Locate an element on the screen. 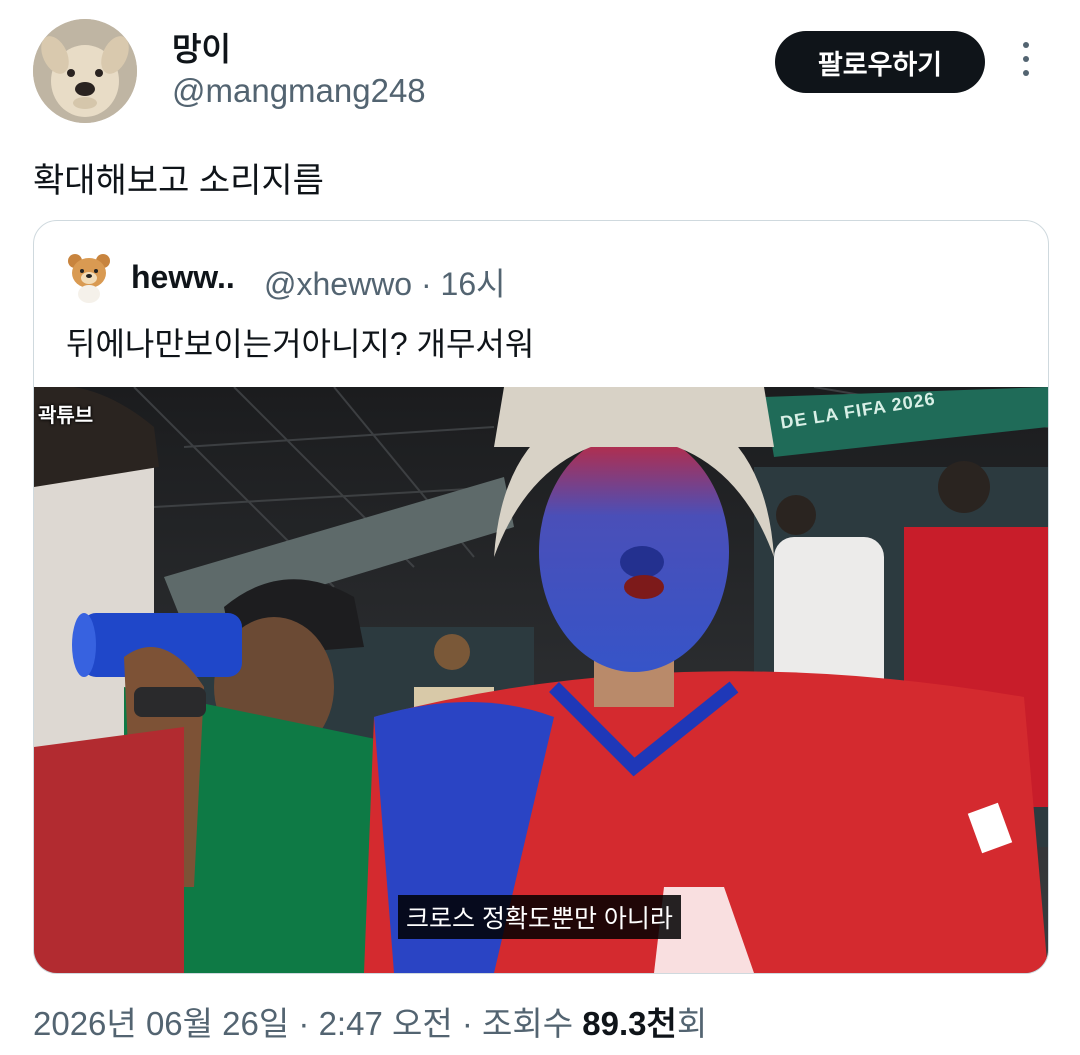  video-subtitle: 크로스 정확도뿐만 아니라 is located at coordinates (539, 917).